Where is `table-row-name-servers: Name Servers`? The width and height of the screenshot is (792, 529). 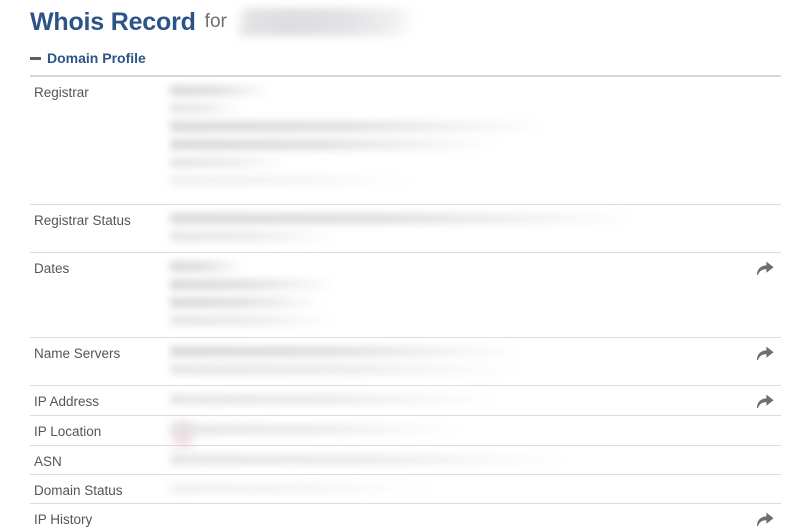
table-row-name-servers: Name Servers is located at coordinates (405, 362).